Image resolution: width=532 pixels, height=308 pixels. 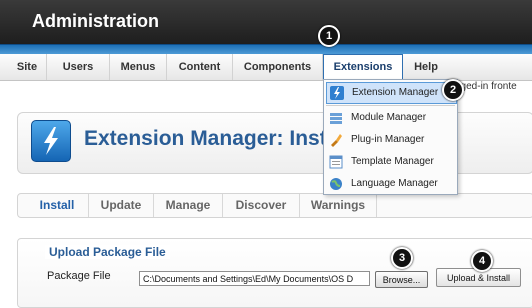 I want to click on menu-item-label: Language Manager, so click(x=394, y=183).